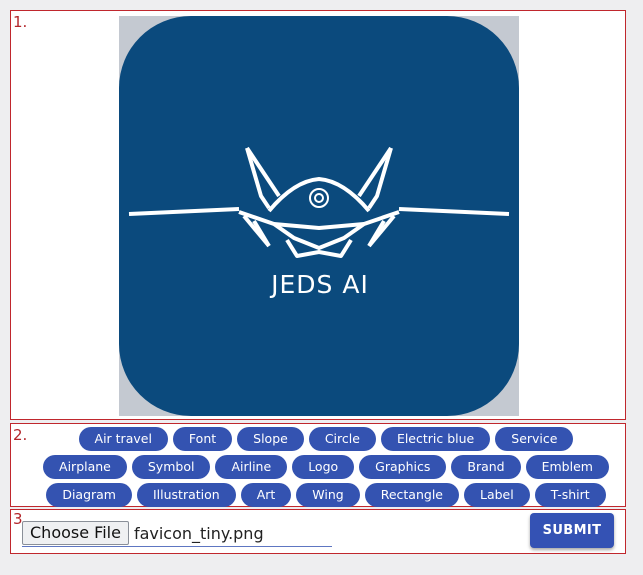  I want to click on tag-chip: Slope, so click(270, 439).